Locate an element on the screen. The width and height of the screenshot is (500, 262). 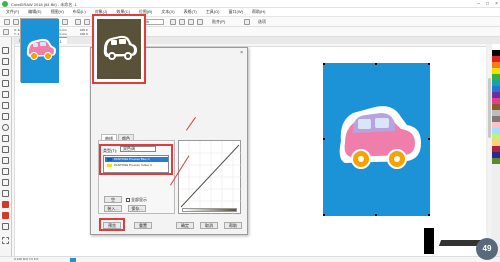
original-car-thumbnail is located at coordinates (40, 51).